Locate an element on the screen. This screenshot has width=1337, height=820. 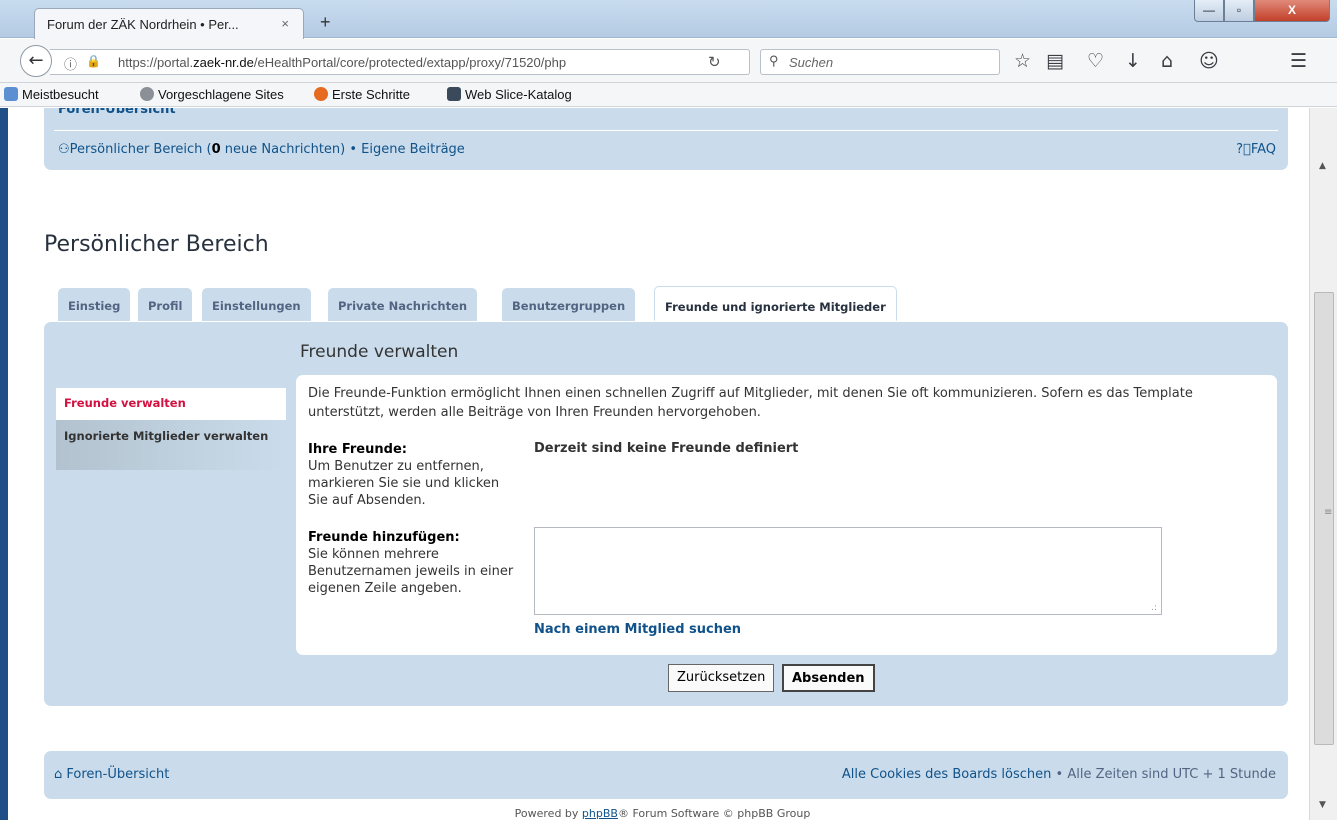
page-title: Persönlicher Bereich is located at coordinates (156, 244).